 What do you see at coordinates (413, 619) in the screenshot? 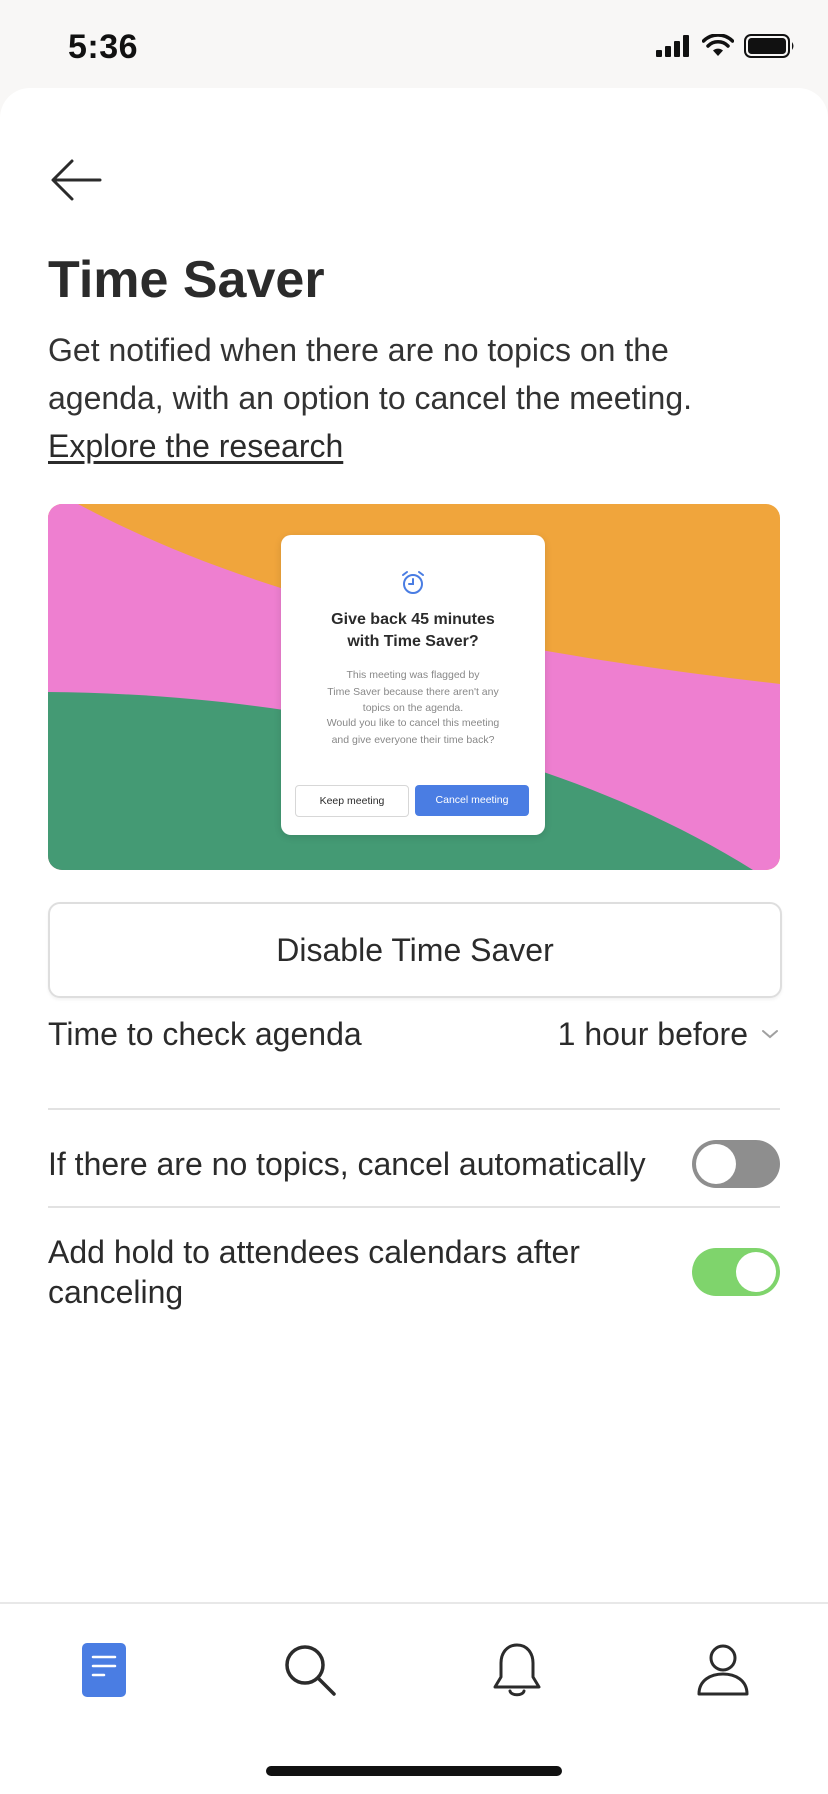
I see `modal-title-line-1: Give back 45 minutes` at bounding box center [413, 619].